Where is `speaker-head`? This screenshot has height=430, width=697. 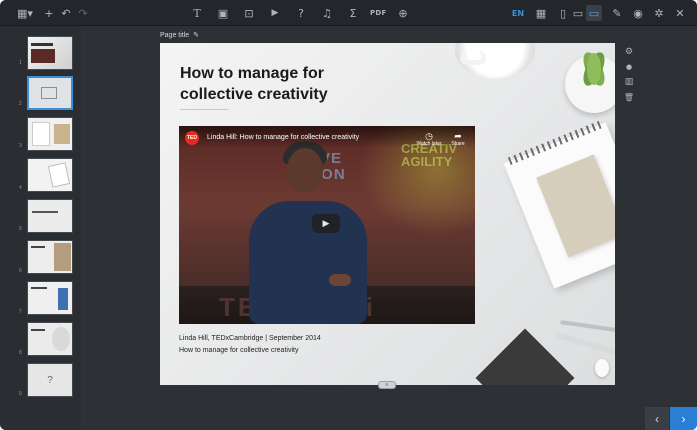 speaker-head is located at coordinates (305, 170).